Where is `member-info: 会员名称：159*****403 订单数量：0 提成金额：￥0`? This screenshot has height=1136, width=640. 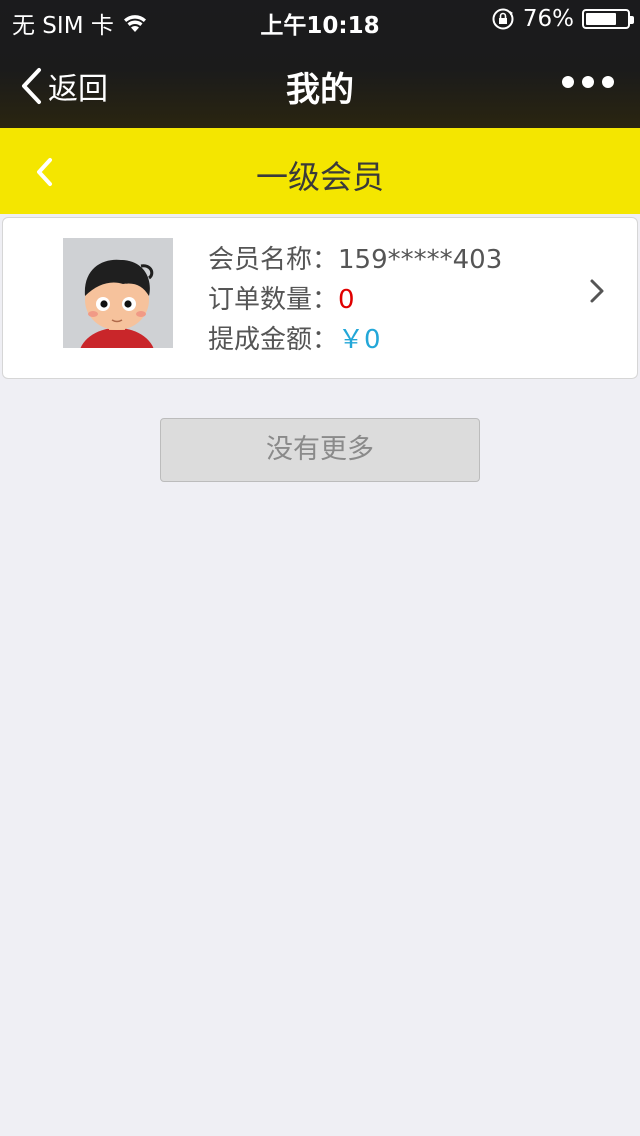 member-info: 会员名称：159*****403 订单数量：0 提成金额：￥0 is located at coordinates (355, 300).